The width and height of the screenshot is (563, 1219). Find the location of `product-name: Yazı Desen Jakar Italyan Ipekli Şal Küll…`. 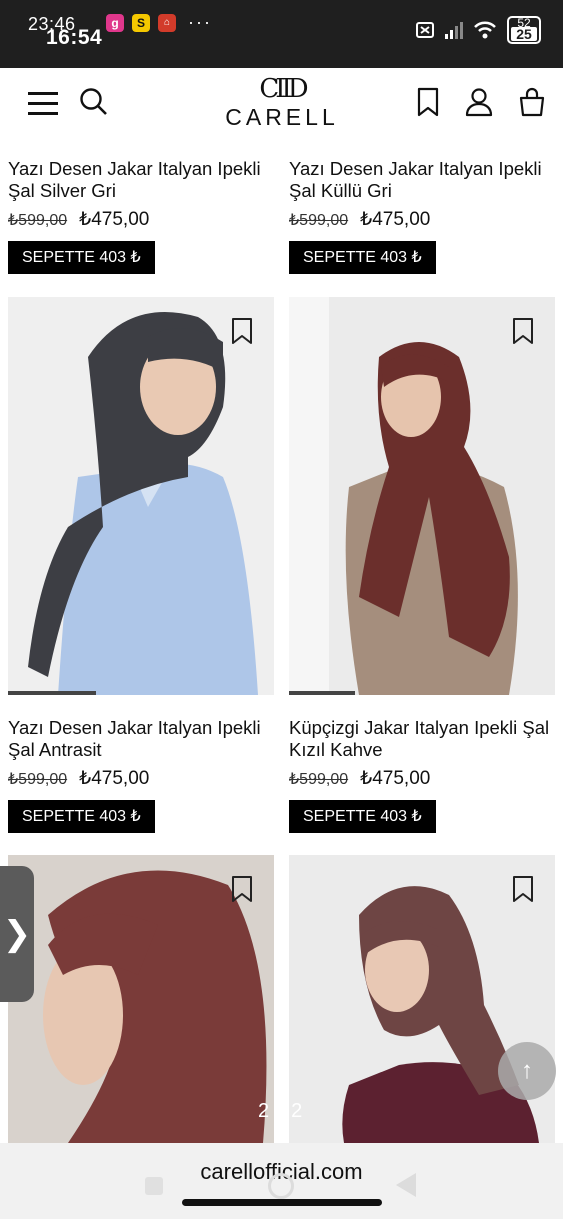

product-name: Yazı Desen Jakar Italyan Ipekli Şal Küll… is located at coordinates (424, 180).